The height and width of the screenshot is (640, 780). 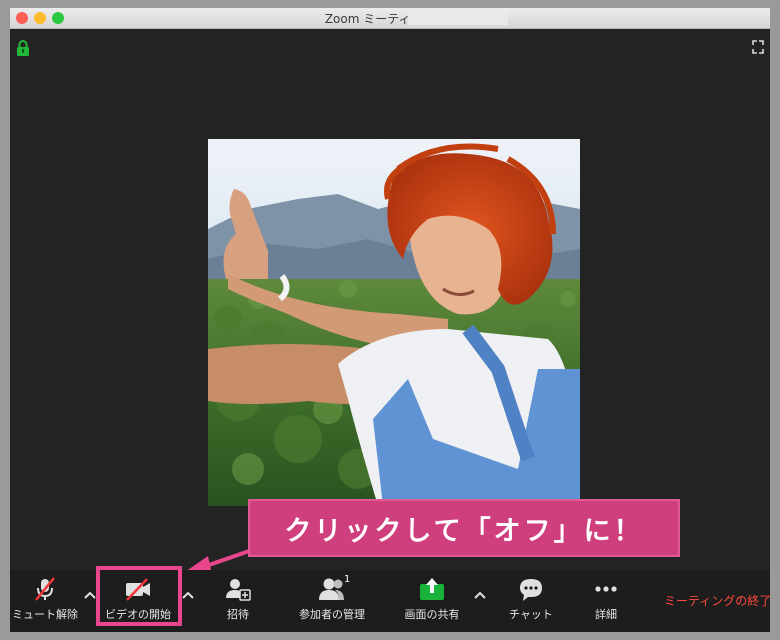 I want to click on unmute-button: ミュート解除, so click(x=45, y=599).